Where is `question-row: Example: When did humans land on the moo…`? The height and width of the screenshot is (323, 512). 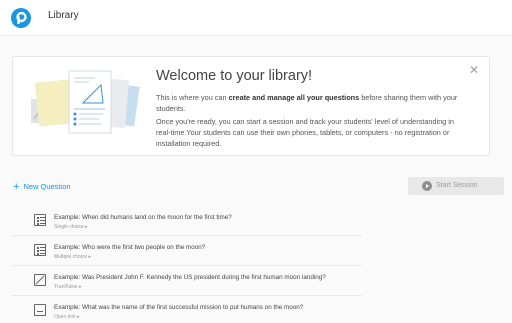 question-row: Example: When did humans land on the moo… is located at coordinates (187, 221).